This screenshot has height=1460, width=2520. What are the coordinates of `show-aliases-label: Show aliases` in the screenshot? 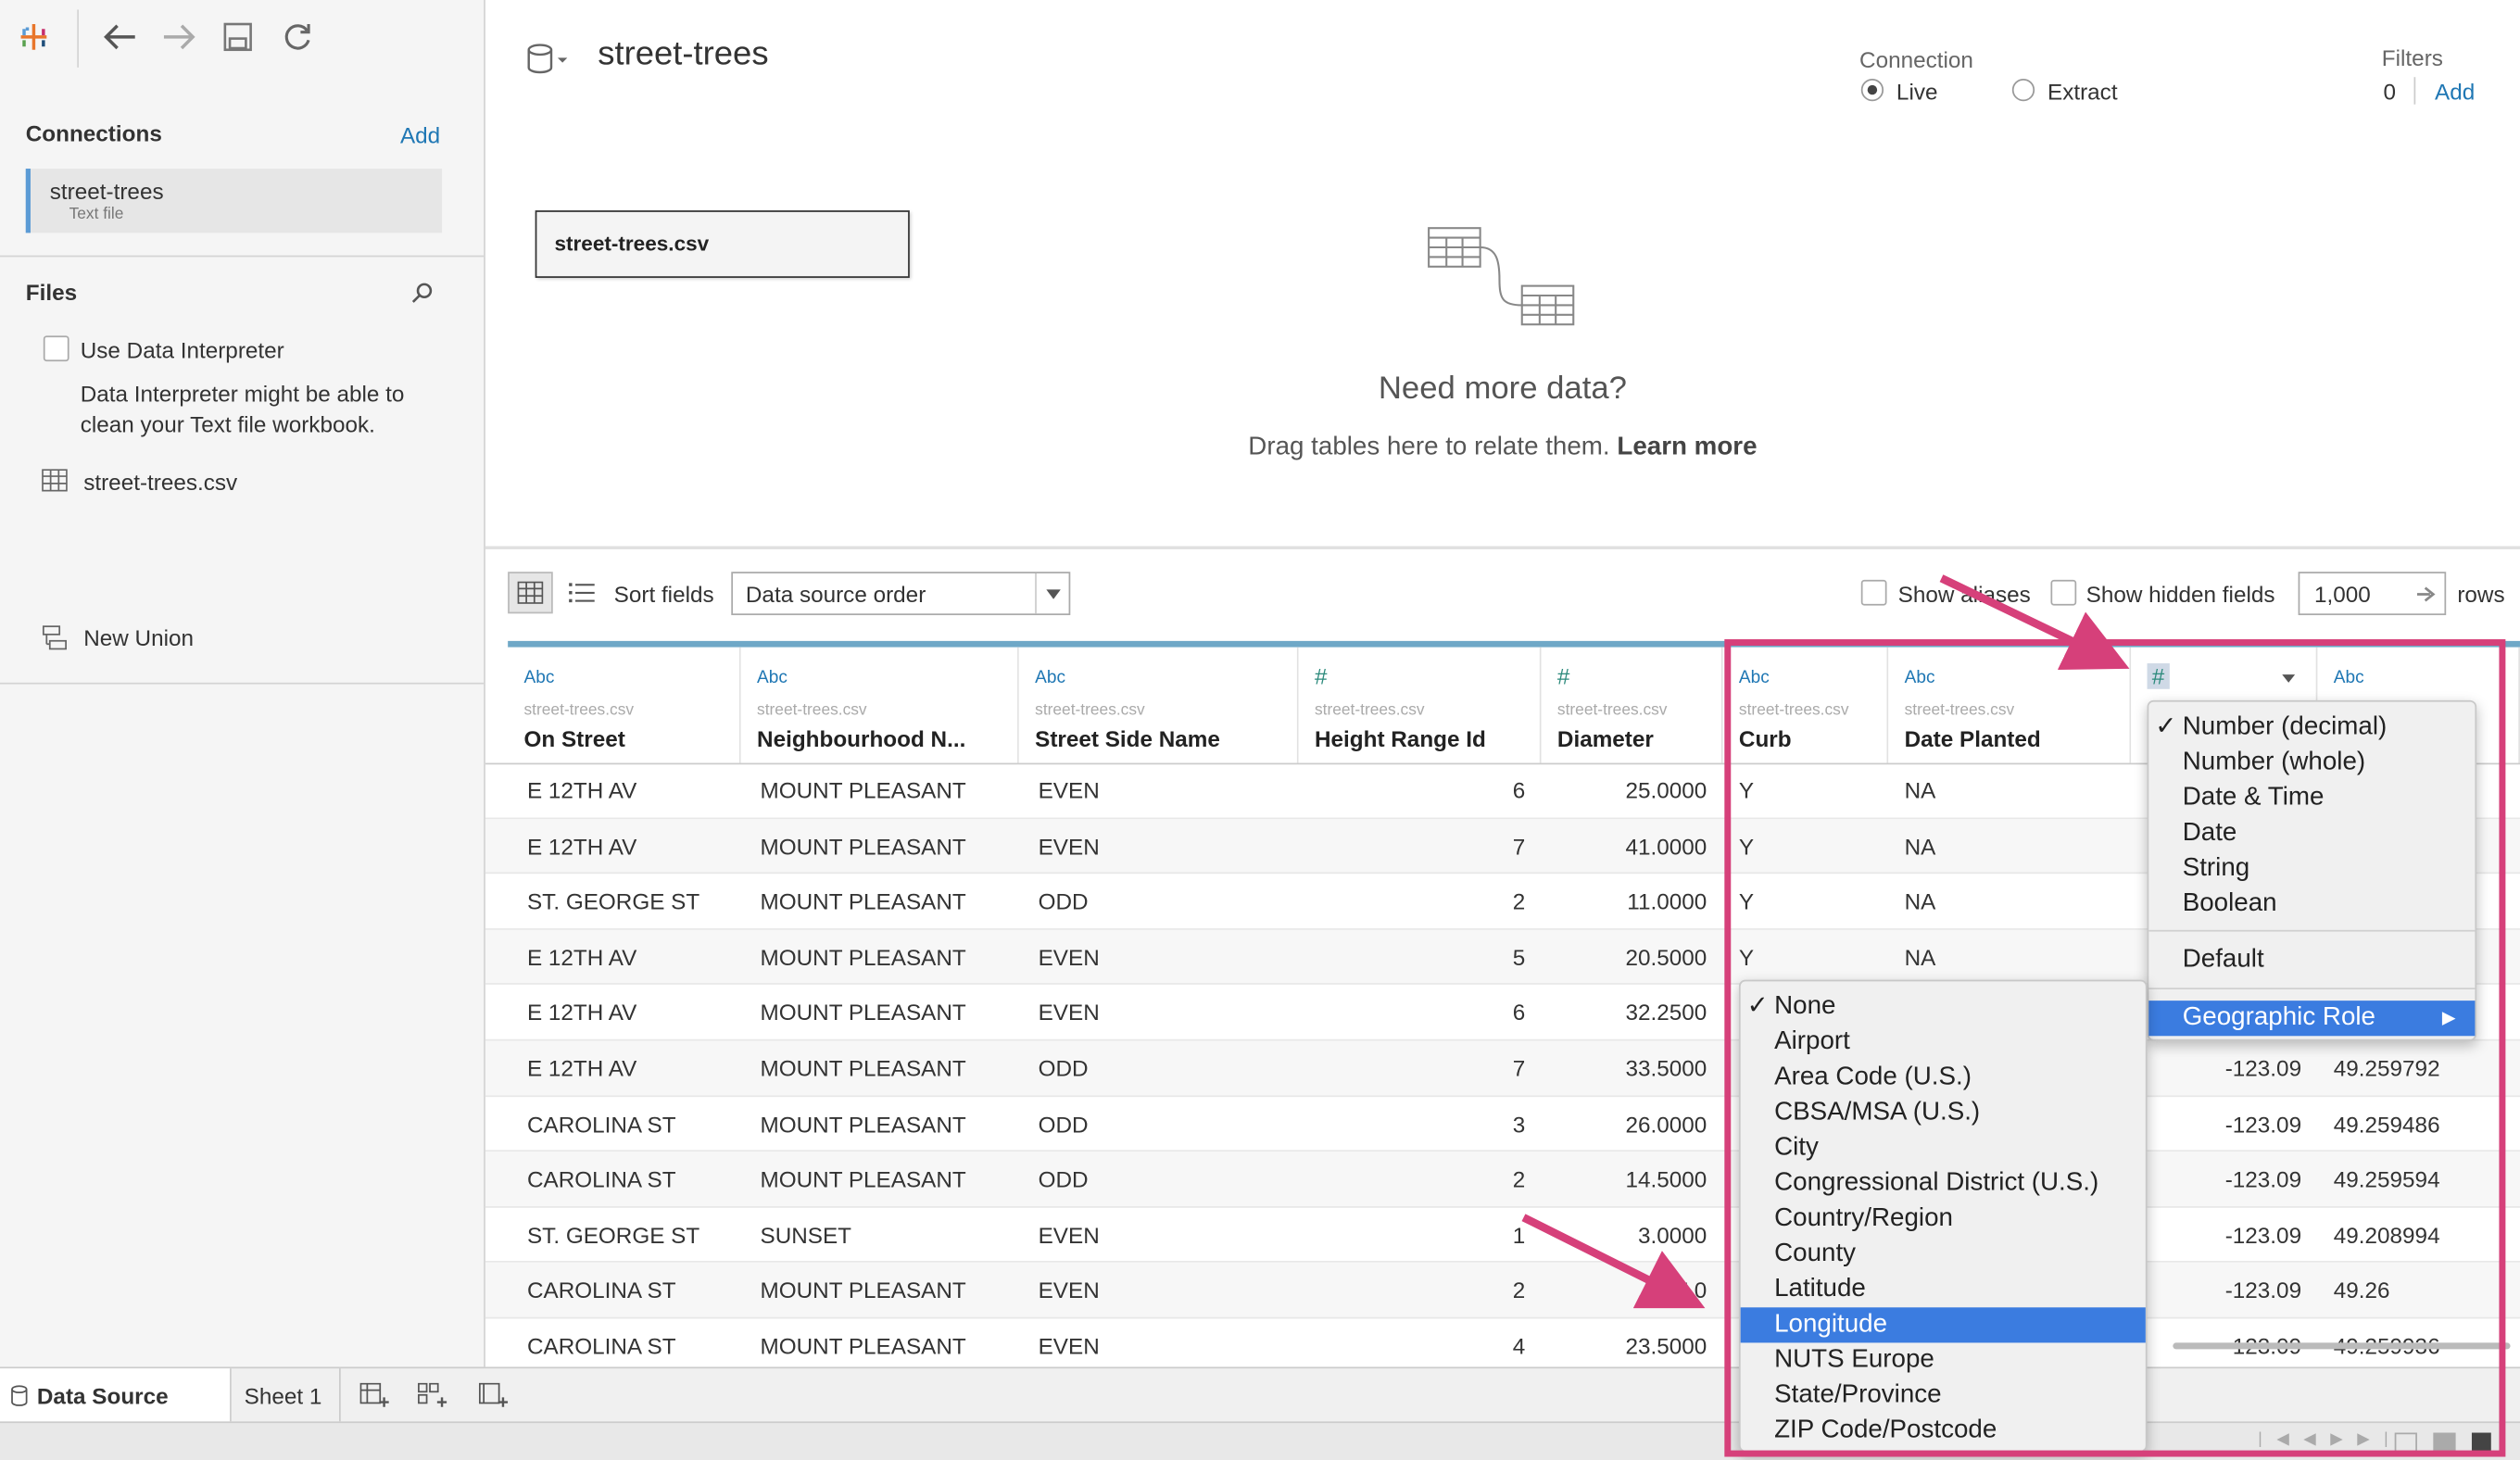 It's located at (1964, 594).